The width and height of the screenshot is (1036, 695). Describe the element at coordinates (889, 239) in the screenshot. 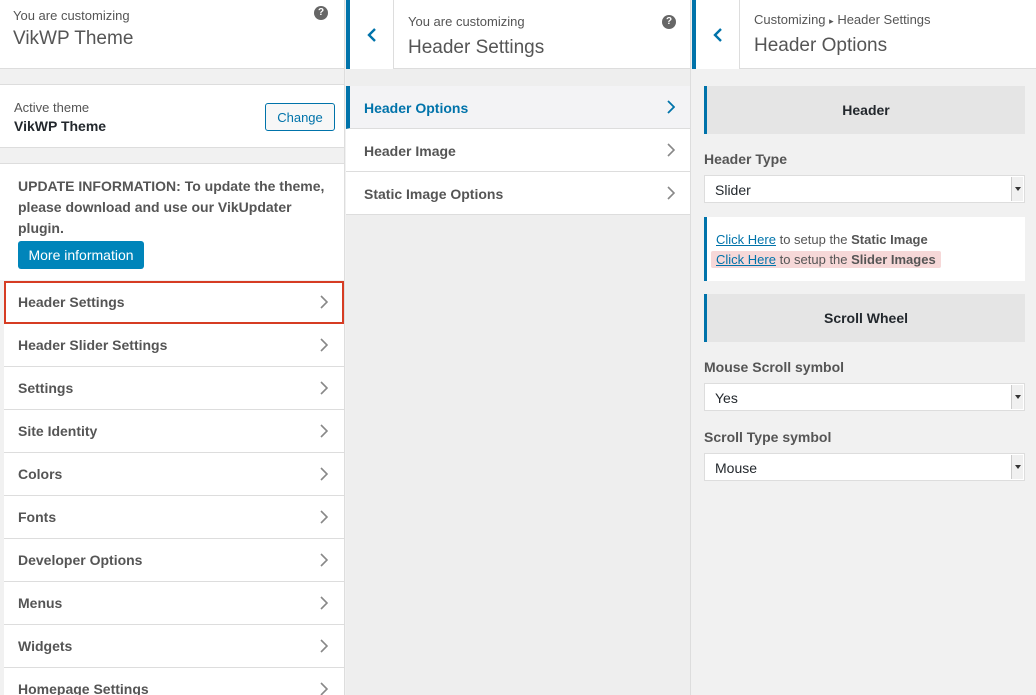

I see `info-bold-text: Static Image` at that location.